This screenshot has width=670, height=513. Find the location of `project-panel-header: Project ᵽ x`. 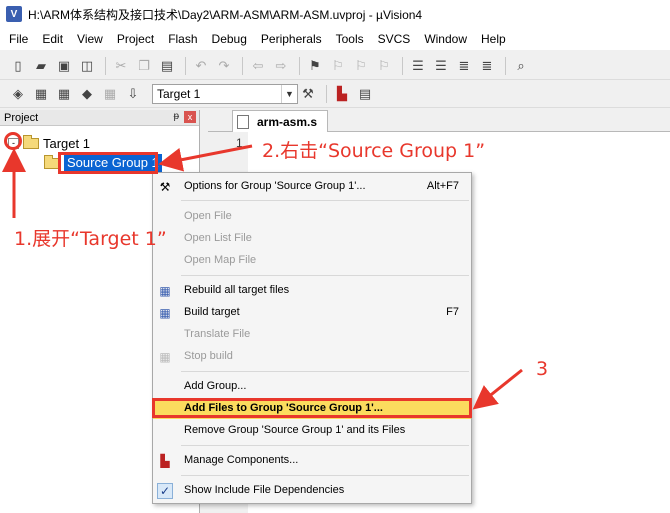

project-panel-header: Project ᵽ x is located at coordinates (99, 118).